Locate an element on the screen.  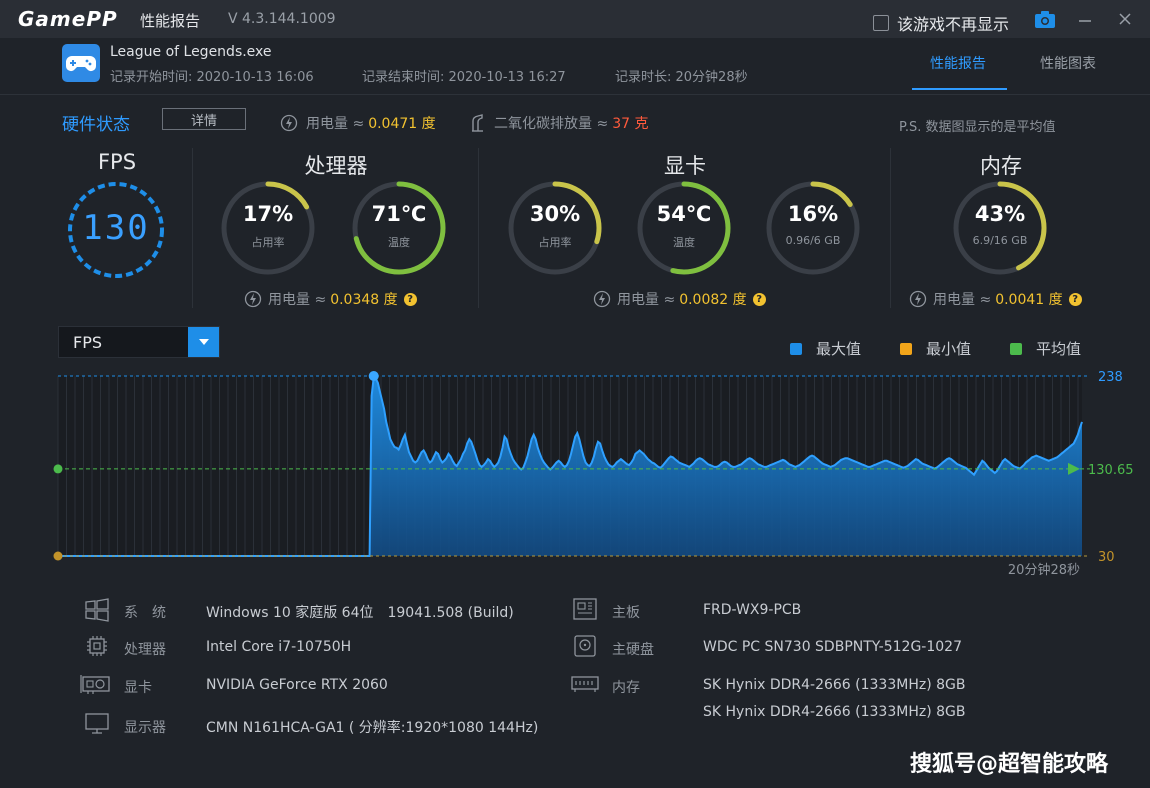
legend-max: 最大值 is located at coordinates (825, 348).